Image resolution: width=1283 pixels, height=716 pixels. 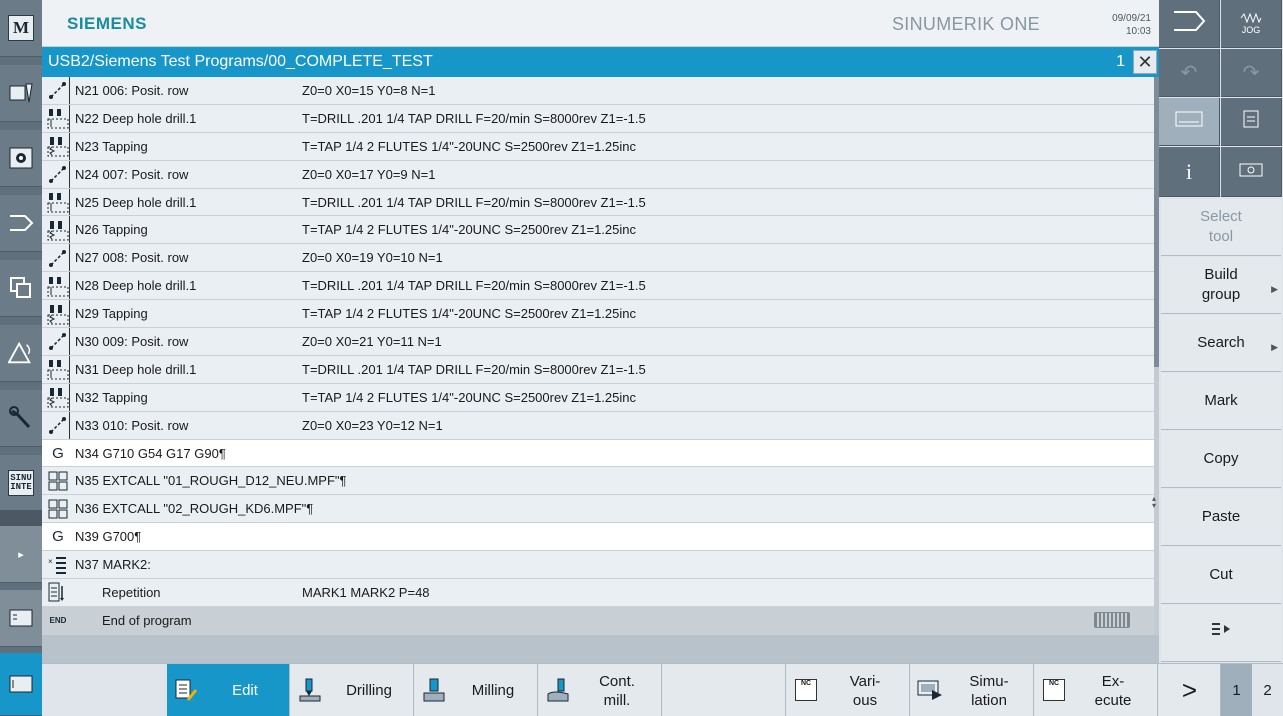 I want to click on redo-icon: ↷, so click(x=1251, y=73).